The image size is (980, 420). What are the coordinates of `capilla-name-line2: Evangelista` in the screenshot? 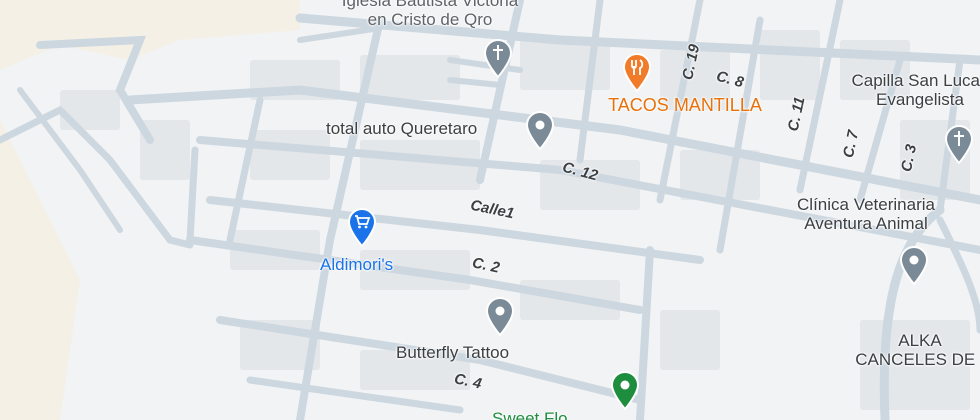 It's located at (920, 99).